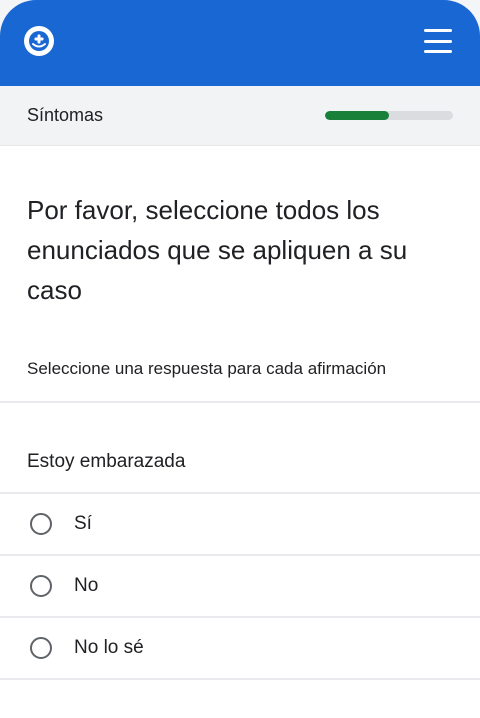 This screenshot has width=480, height=718. Describe the element at coordinates (65, 115) in the screenshot. I see `section-label: Síntomas` at that location.